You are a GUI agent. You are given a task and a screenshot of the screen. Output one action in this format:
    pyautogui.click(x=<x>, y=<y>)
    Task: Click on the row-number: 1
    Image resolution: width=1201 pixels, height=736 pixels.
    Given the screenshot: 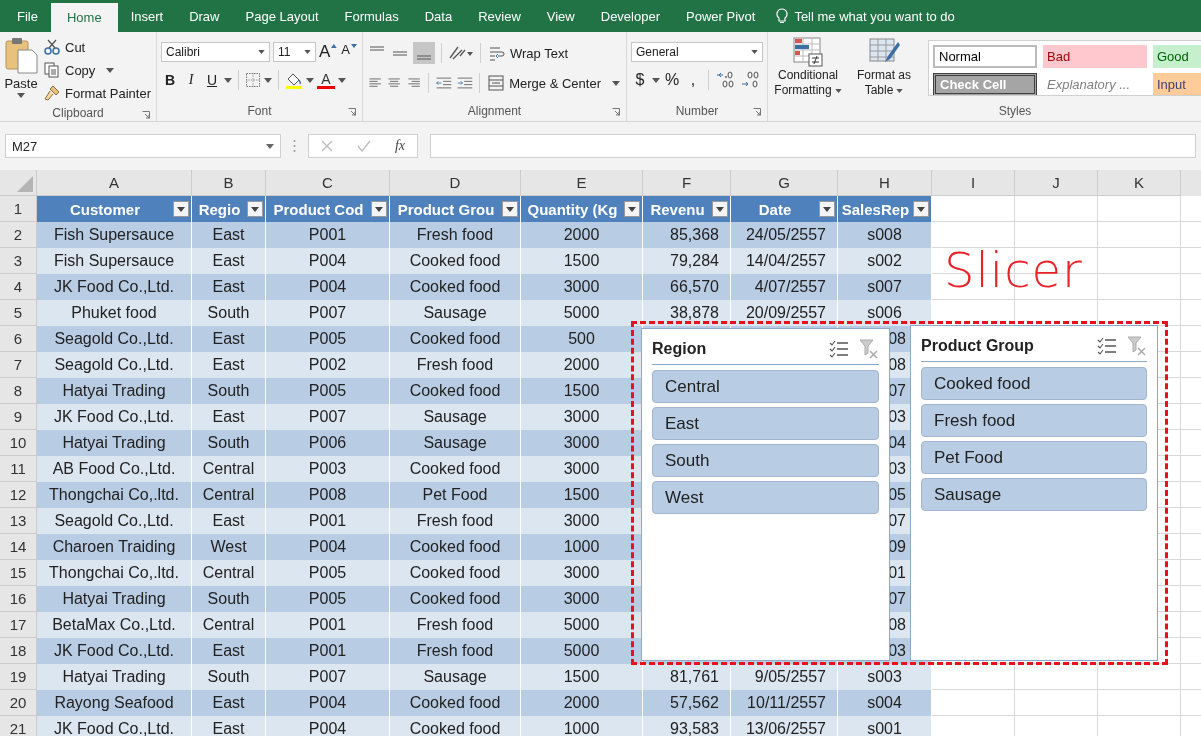 What is the action you would take?
    pyautogui.click(x=18, y=209)
    